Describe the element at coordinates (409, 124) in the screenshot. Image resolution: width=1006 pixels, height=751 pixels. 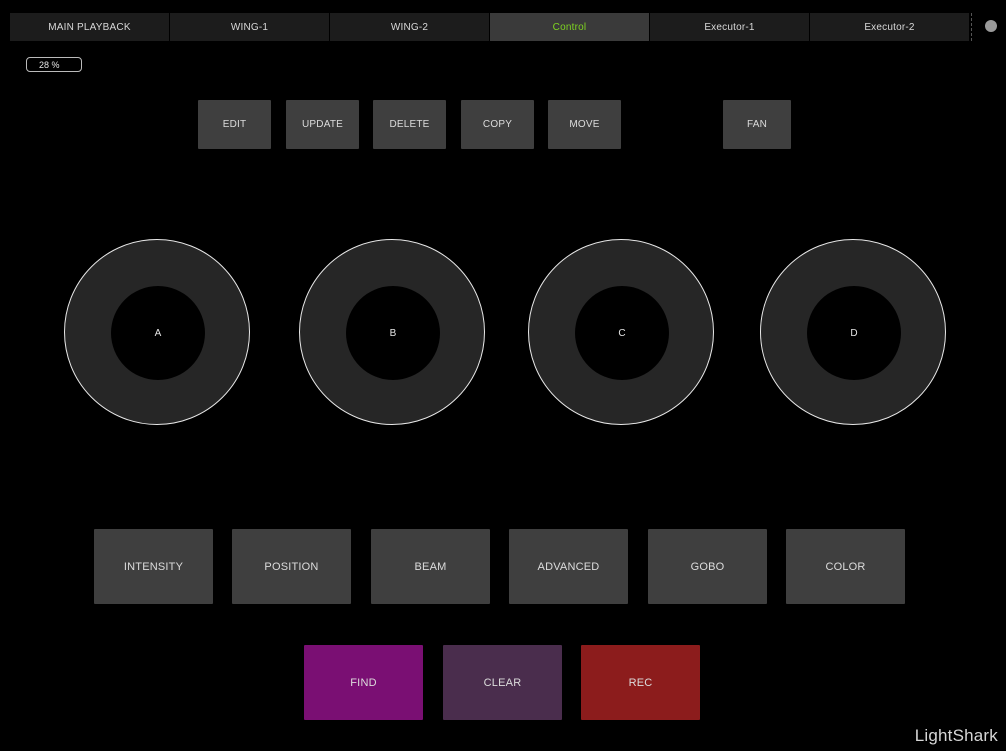
I see `delete-button: DELETE` at that location.